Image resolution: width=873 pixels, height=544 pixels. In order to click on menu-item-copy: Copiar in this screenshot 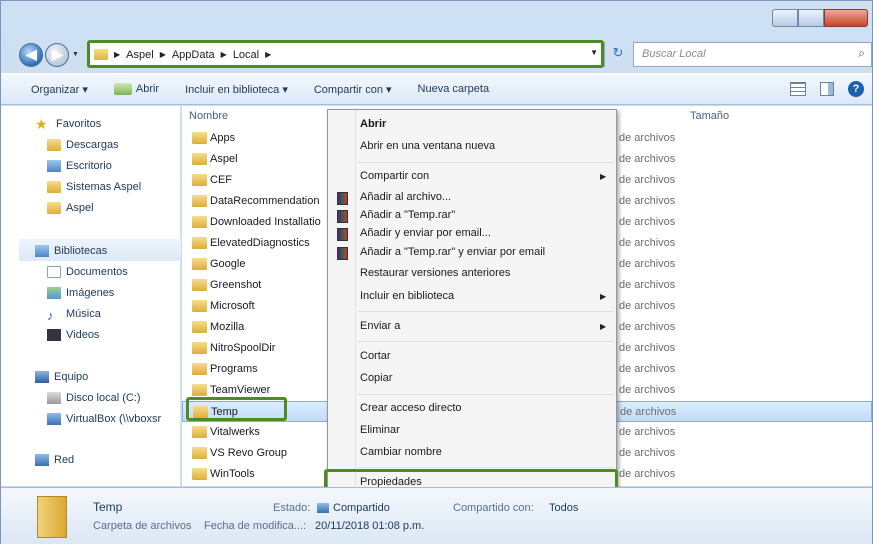, I will do `click(376, 382)`.